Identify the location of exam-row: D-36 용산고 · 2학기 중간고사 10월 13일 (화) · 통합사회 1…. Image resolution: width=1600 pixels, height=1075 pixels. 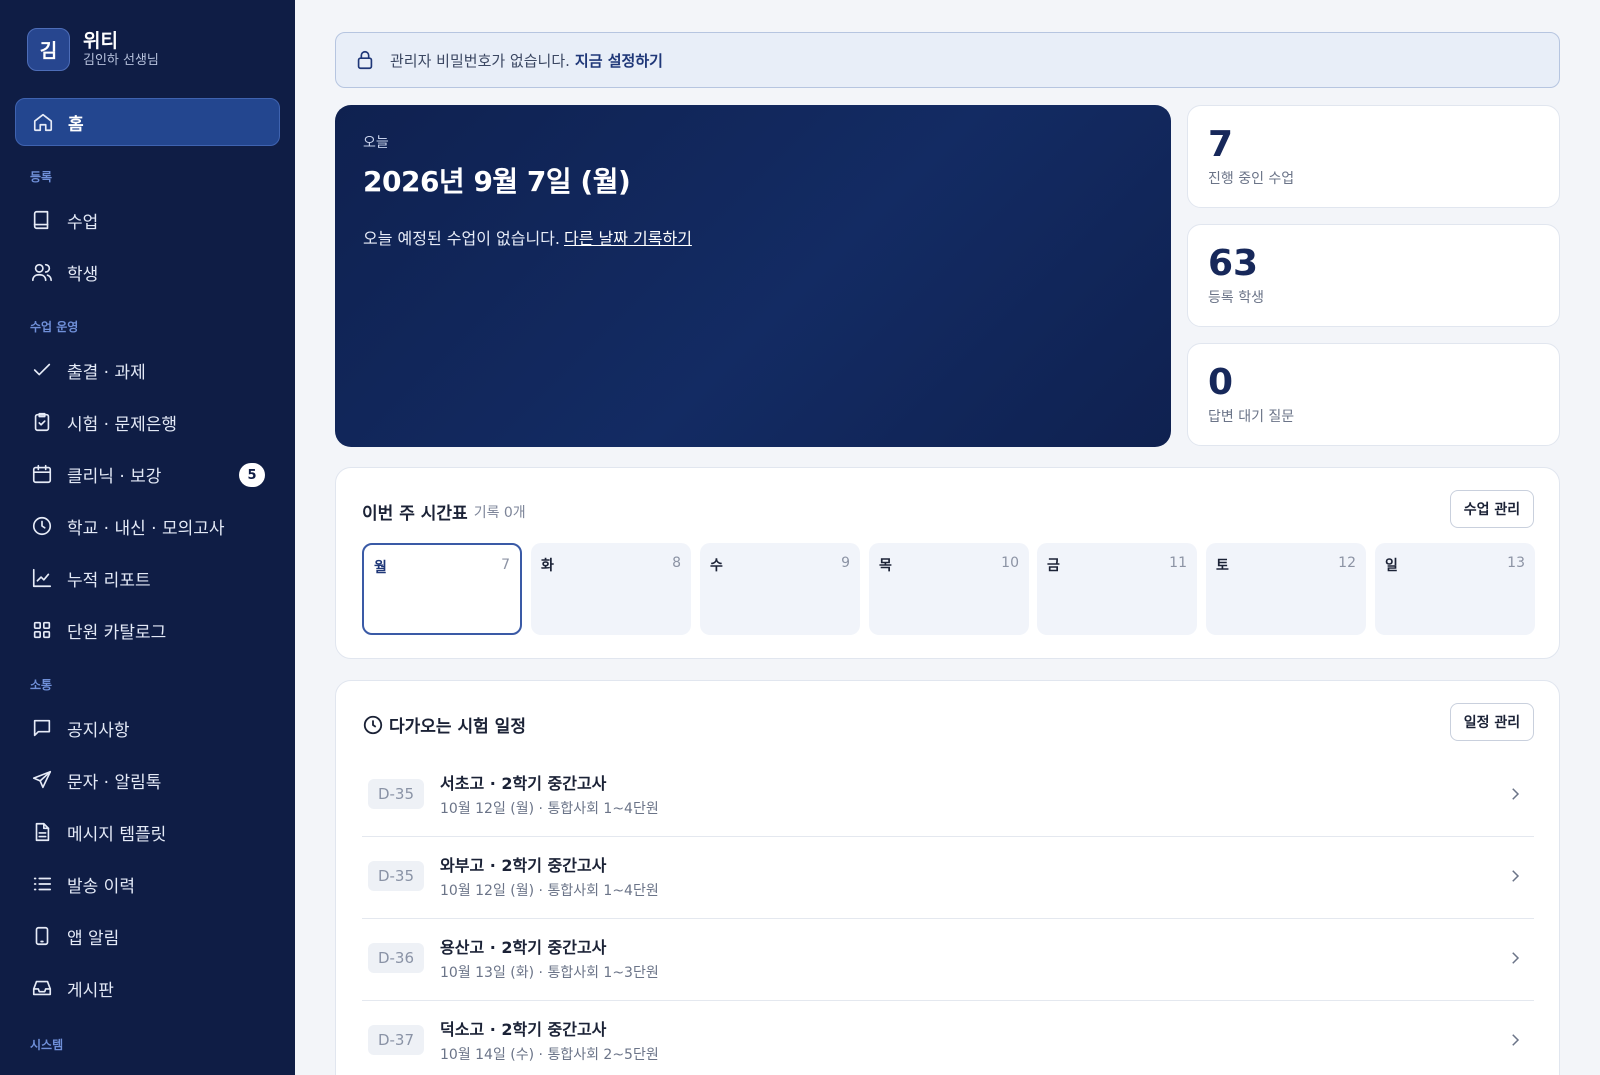
(948, 960).